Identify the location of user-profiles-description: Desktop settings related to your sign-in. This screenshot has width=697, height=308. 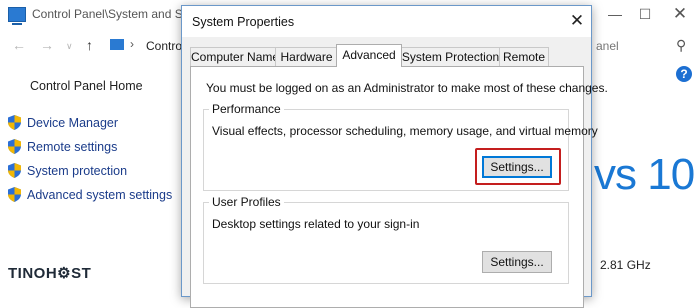
(316, 224).